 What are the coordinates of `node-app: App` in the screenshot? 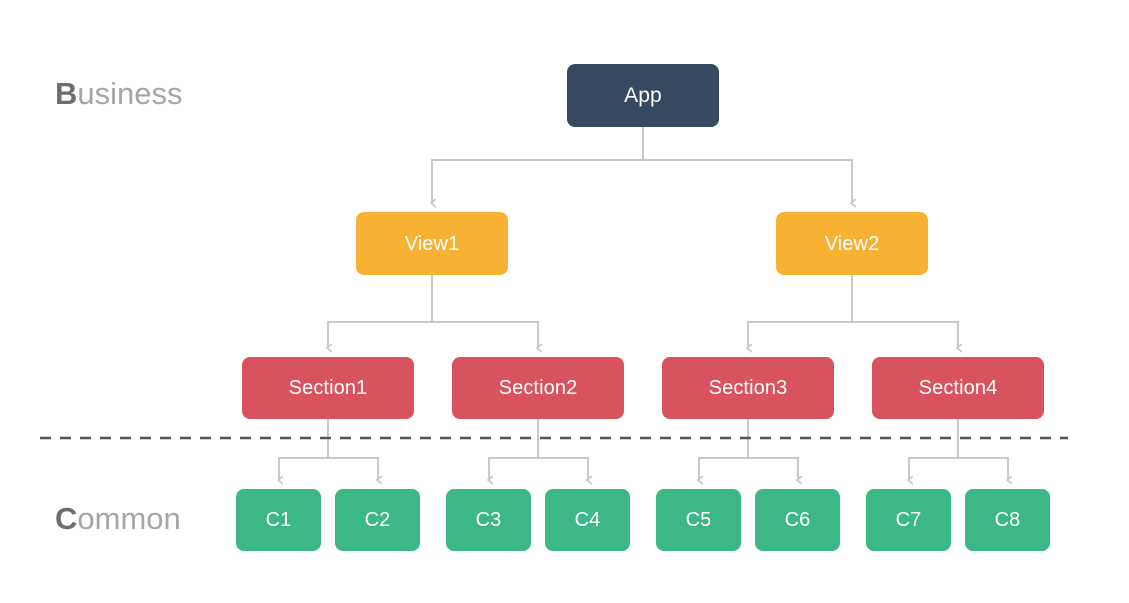 It's located at (643, 95).